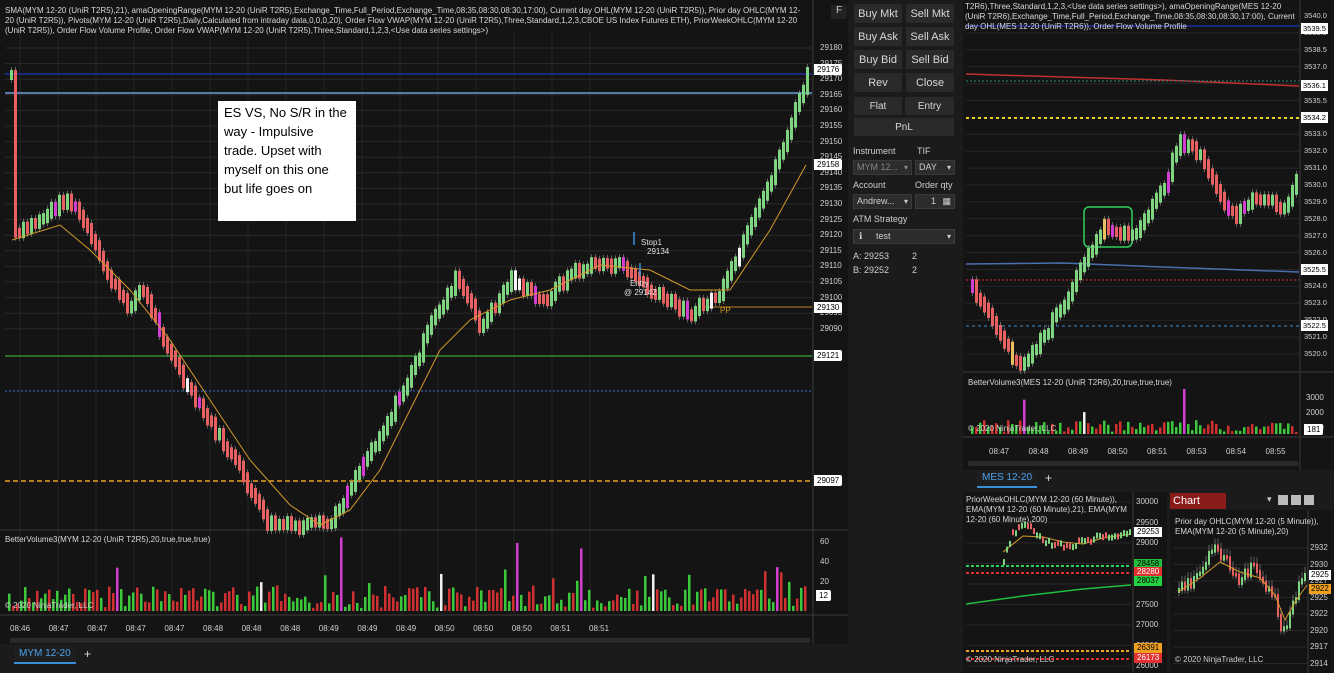 Image resolution: width=1334 pixels, height=673 pixels. Describe the element at coordinates (935, 201) in the screenshot. I see `order-qty-stepper: 1 ▦` at that location.